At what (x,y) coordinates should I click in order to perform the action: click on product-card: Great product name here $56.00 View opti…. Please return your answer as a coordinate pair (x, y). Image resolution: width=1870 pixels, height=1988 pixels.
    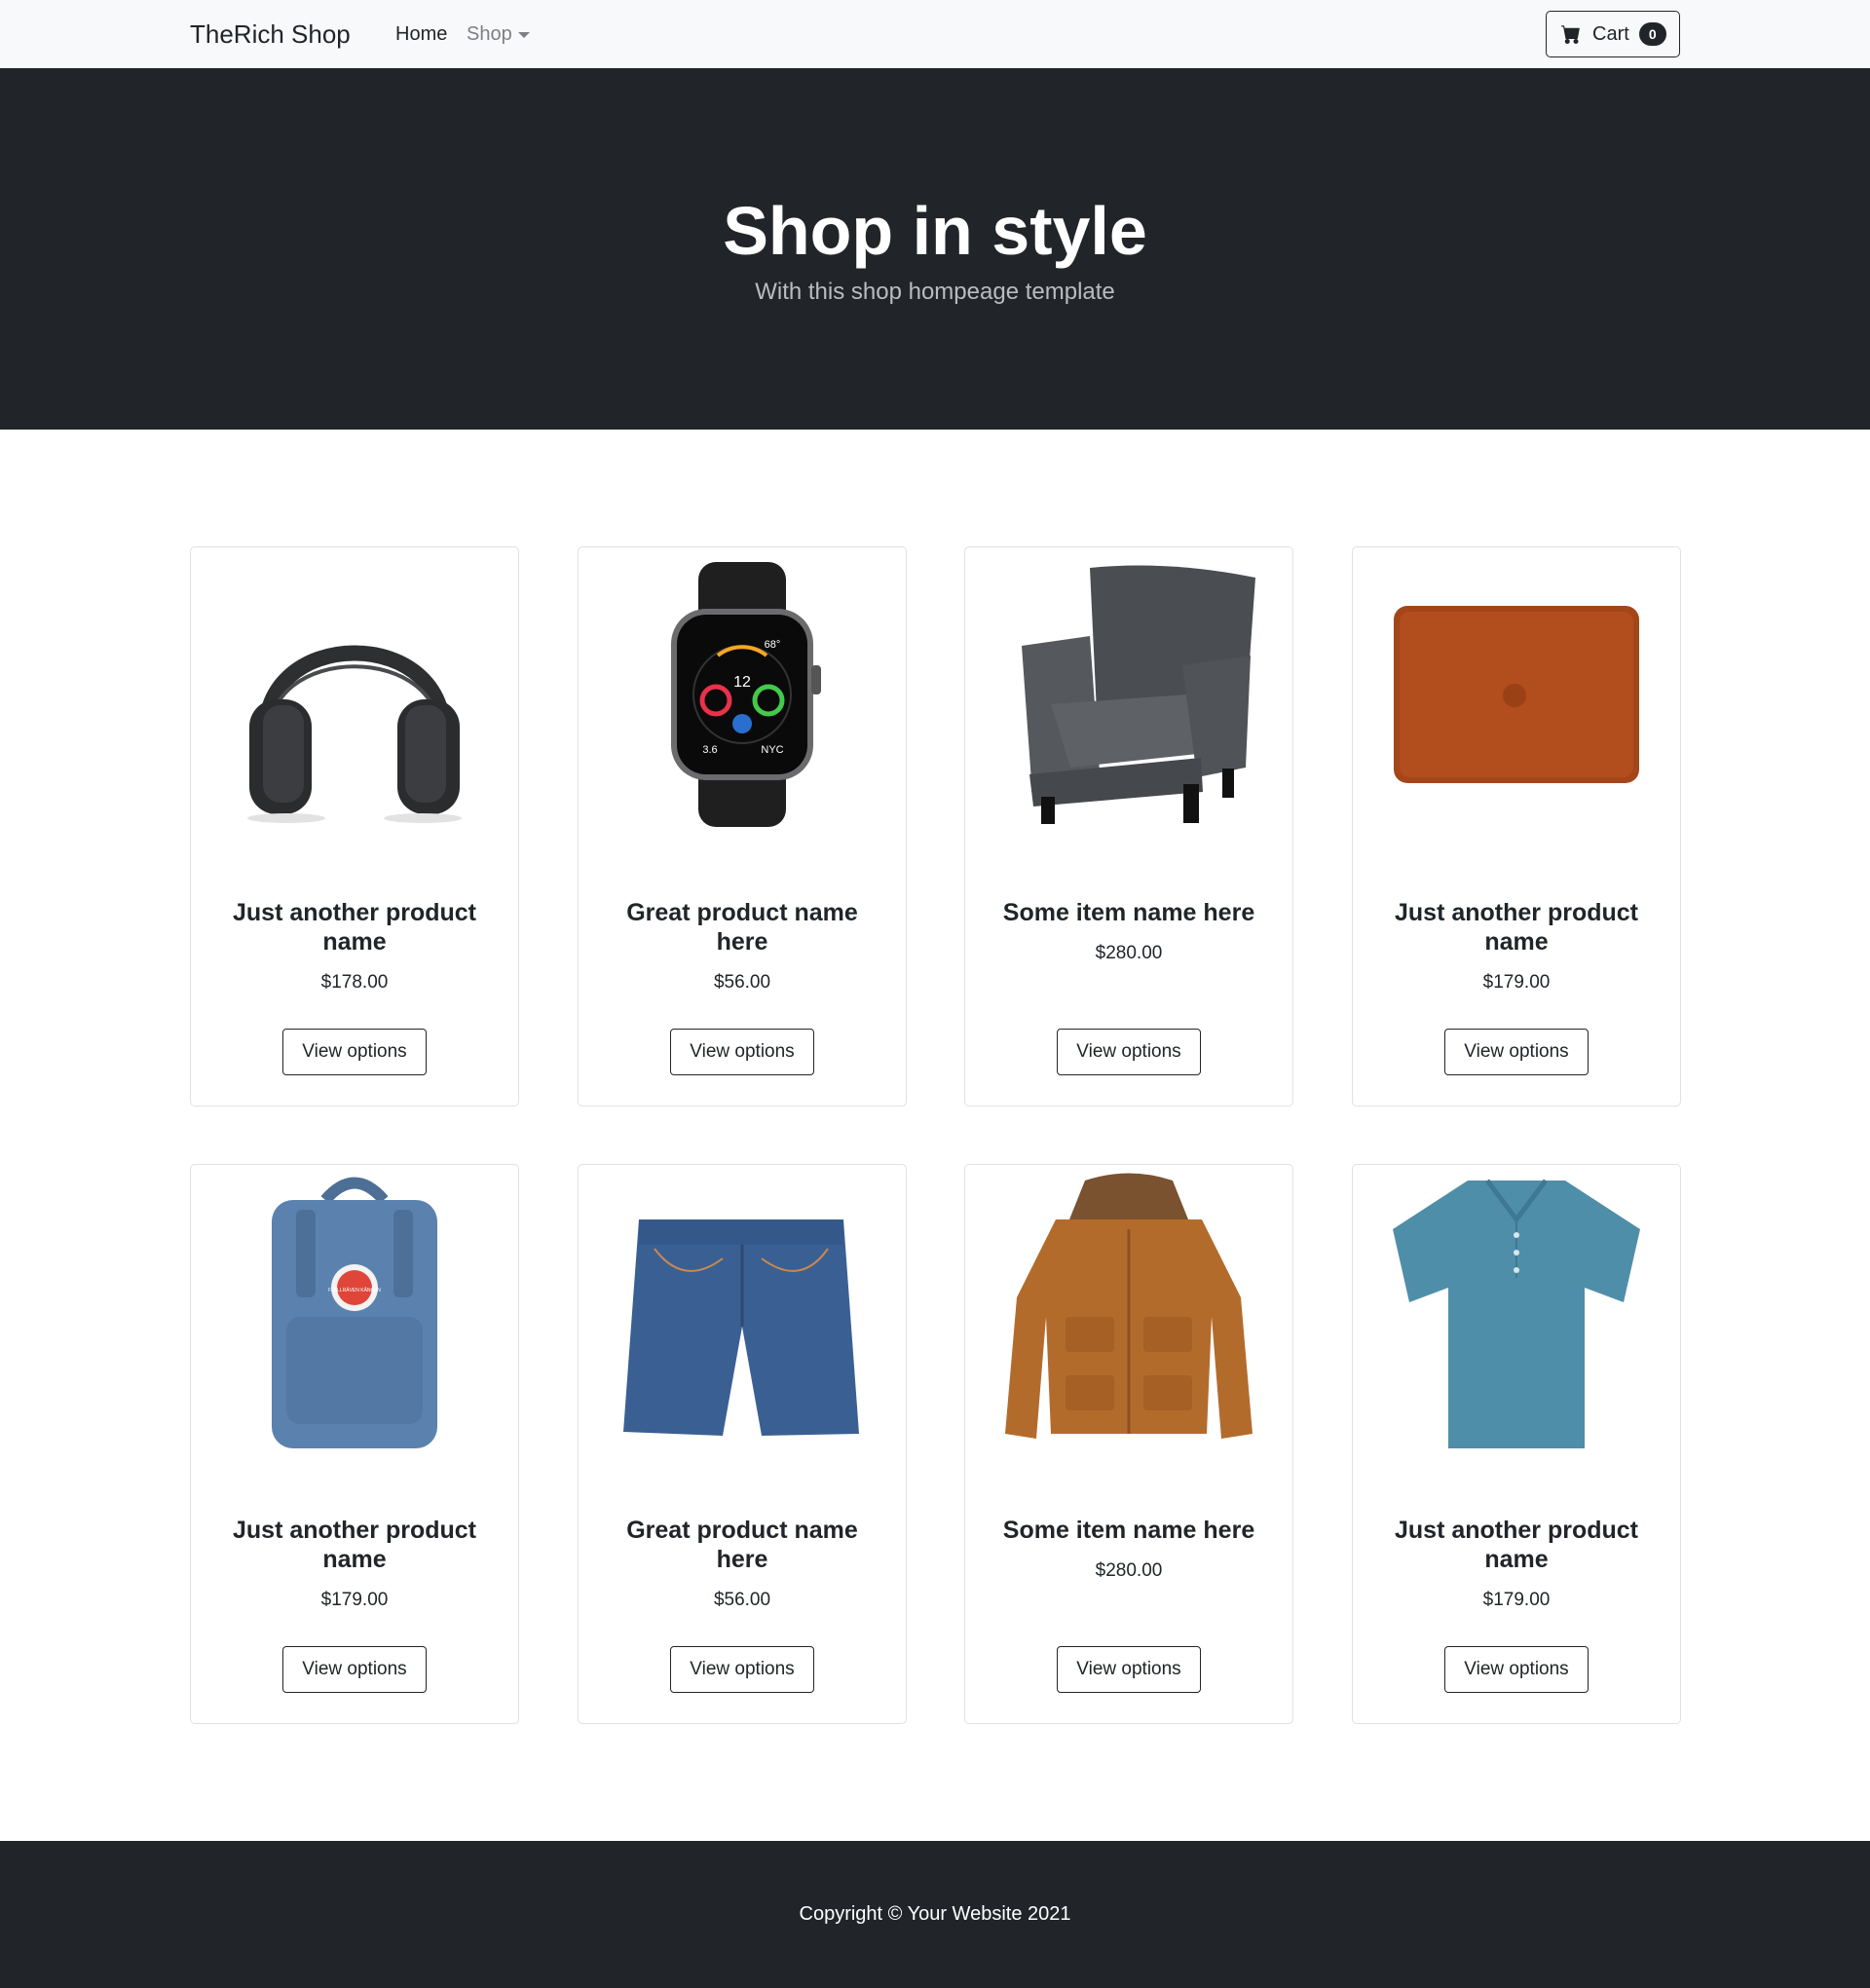
    Looking at the image, I should click on (743, 1444).